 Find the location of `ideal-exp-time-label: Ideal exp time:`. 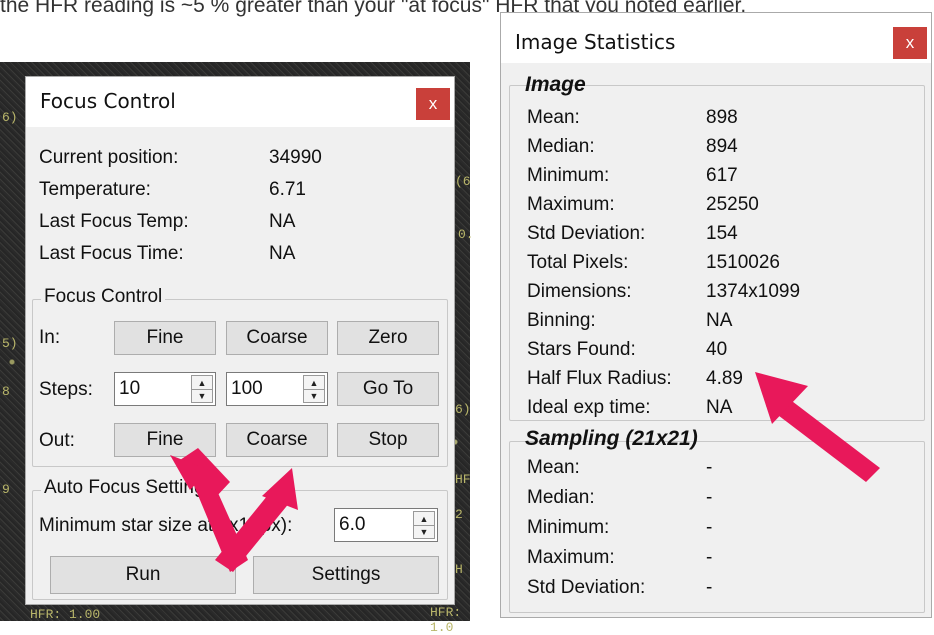

ideal-exp-time-label: Ideal exp time: is located at coordinates (589, 407).